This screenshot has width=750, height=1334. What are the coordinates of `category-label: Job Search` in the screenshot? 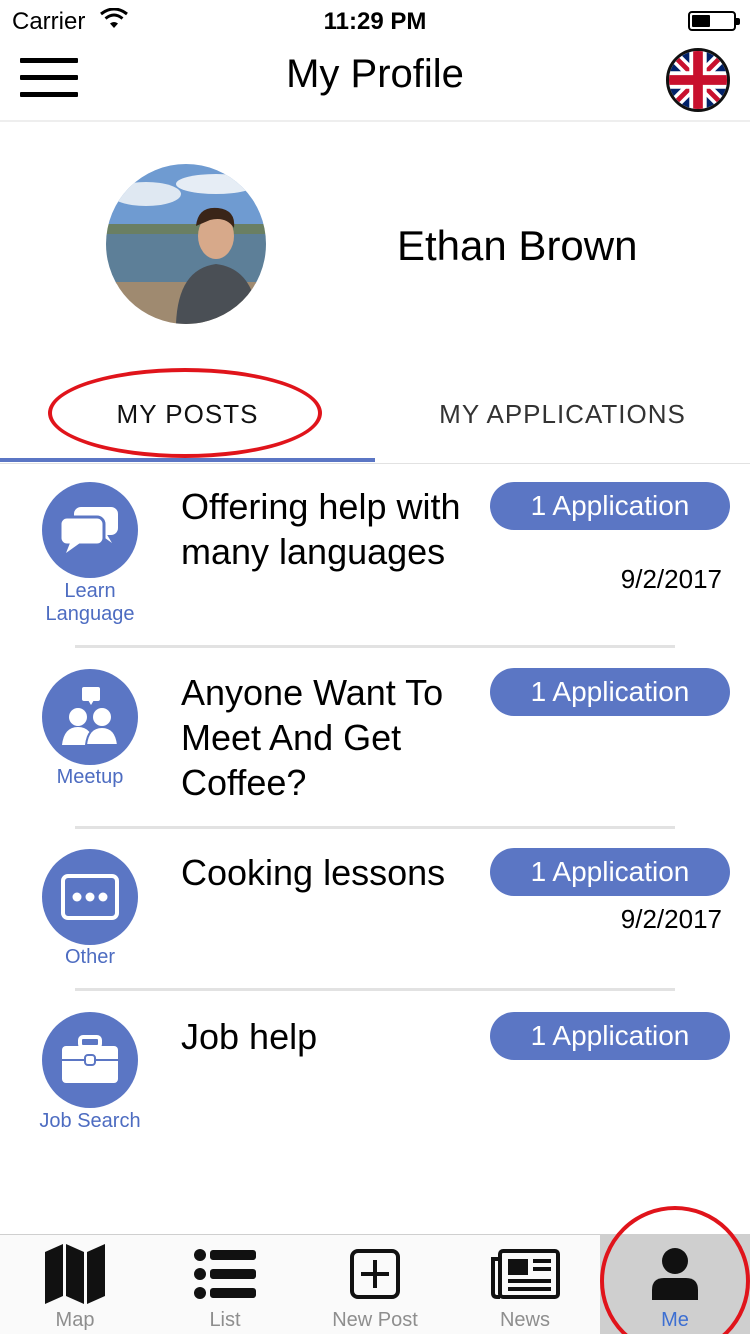 It's located at (90, 1121).